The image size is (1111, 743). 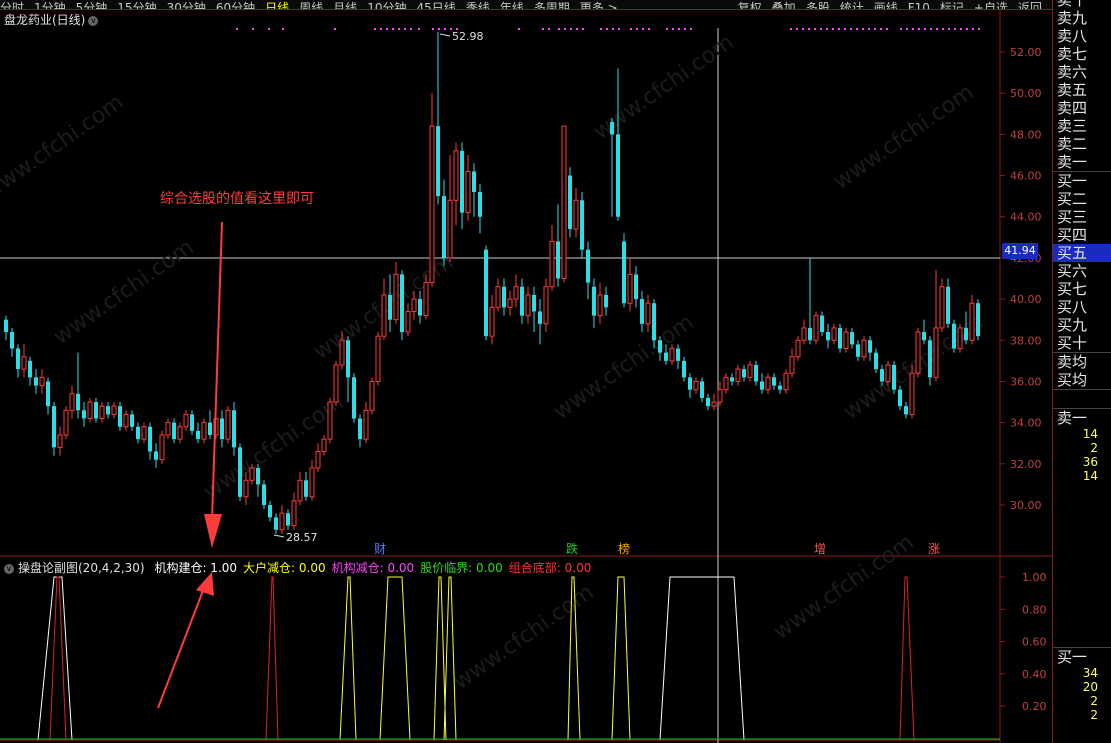 I want to click on signal-pulse-yellow, so click(x=440, y=658).